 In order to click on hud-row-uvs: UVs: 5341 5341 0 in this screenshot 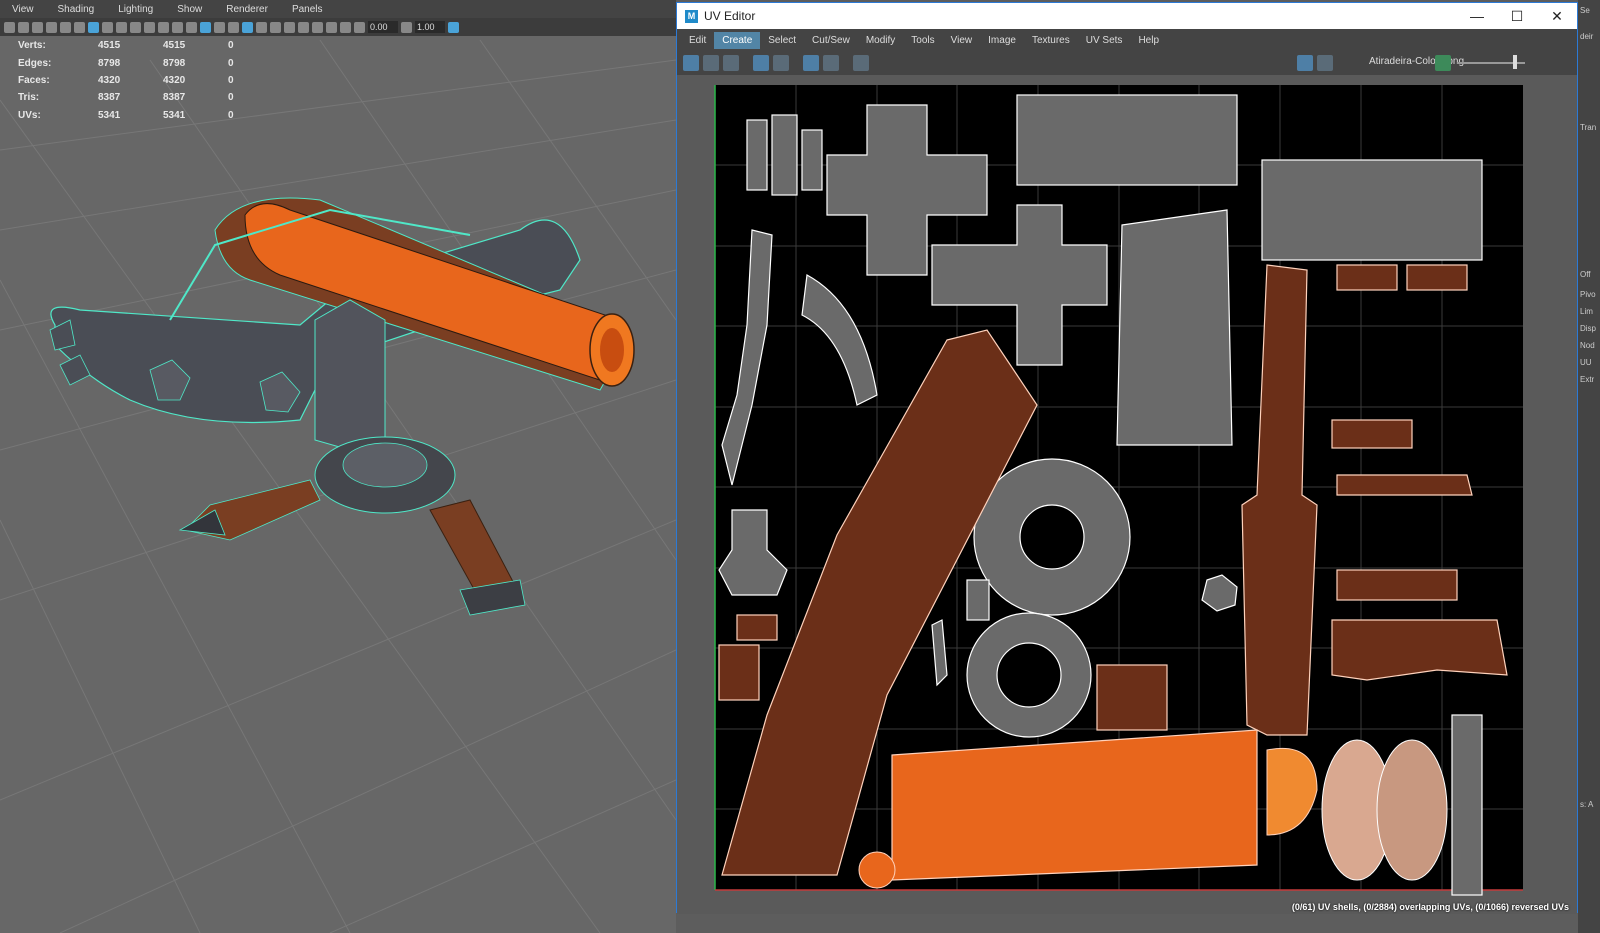, I will do `click(155, 115)`.